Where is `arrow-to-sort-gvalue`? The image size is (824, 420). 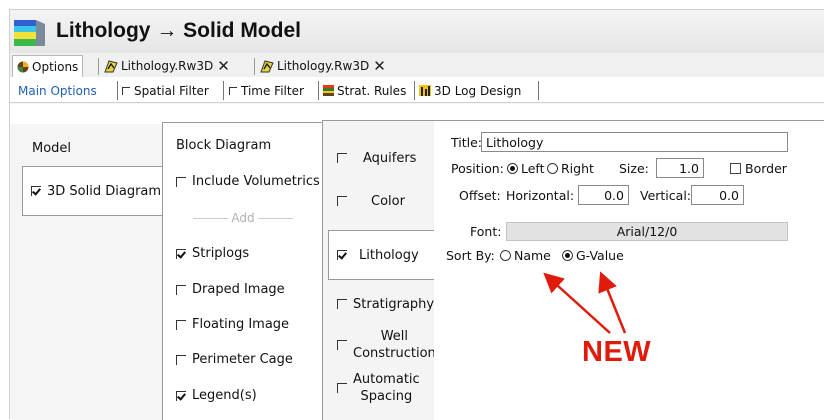 arrow-to-sort-gvalue is located at coordinates (612, 302).